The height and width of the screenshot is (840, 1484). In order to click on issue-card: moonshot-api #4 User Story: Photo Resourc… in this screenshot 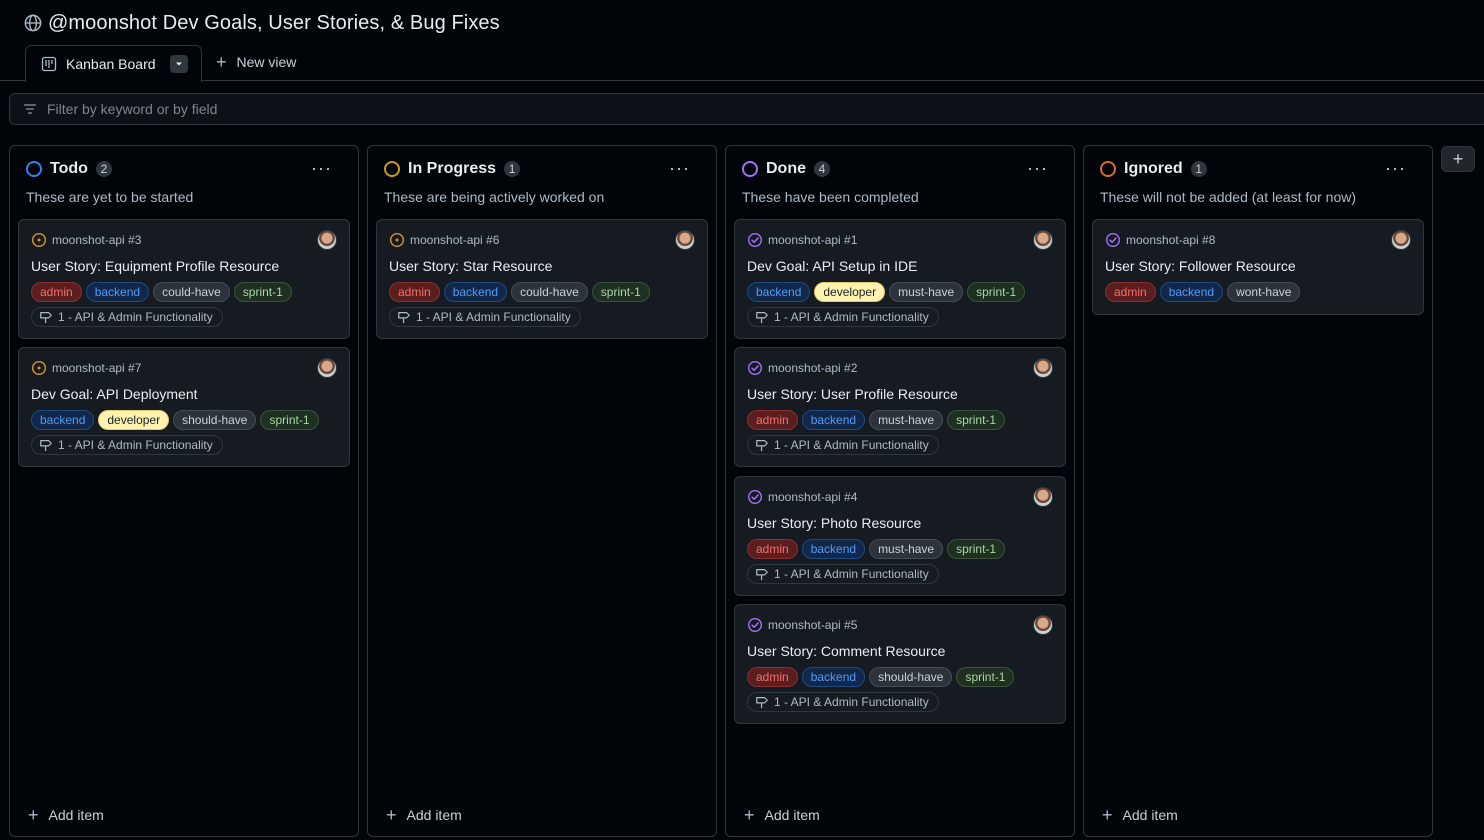, I will do `click(900, 536)`.